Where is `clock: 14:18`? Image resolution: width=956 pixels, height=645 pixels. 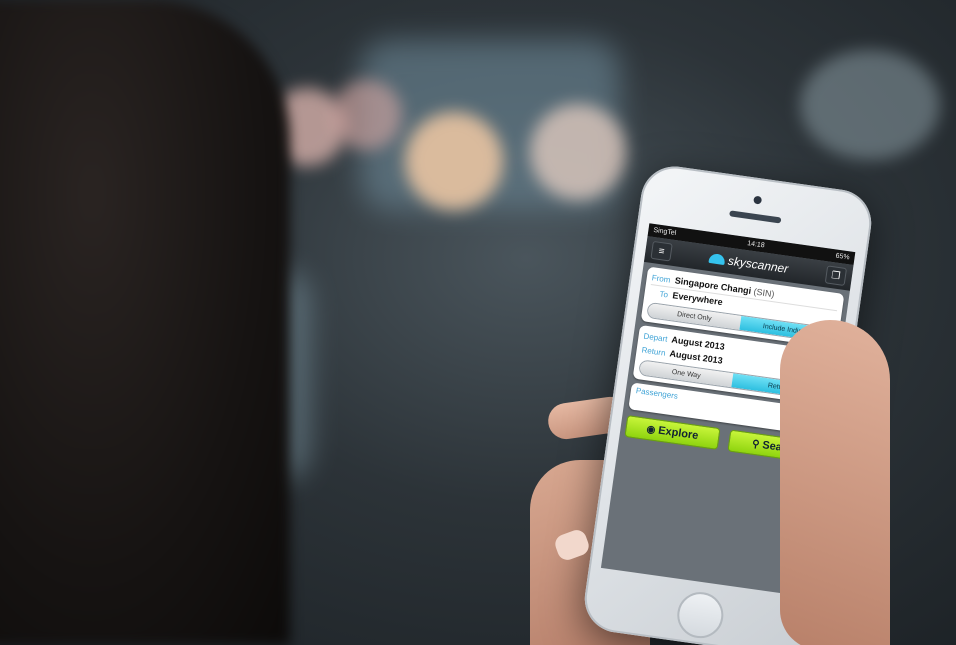
clock: 14:18 is located at coordinates (756, 245).